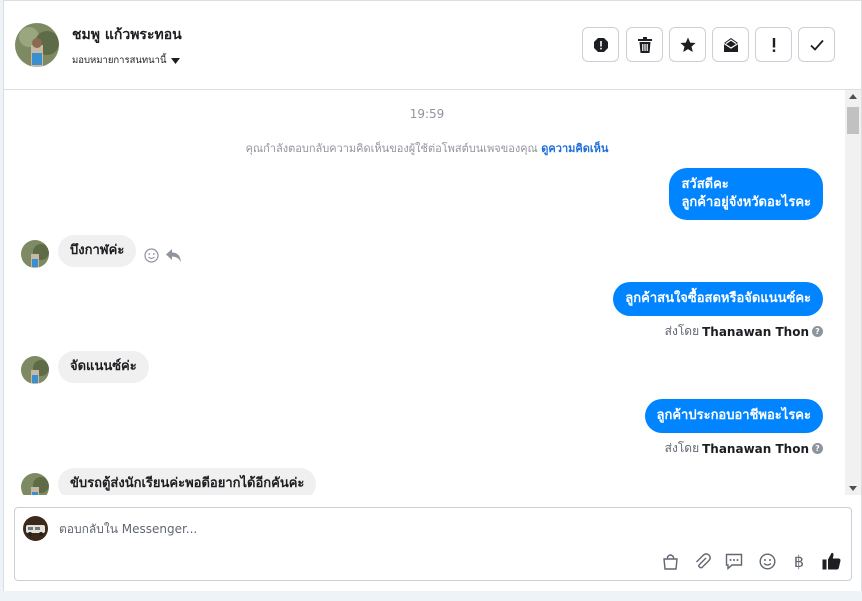 This screenshot has width=862, height=601. Describe the element at coordinates (746, 202) in the screenshot. I see `message-line: ลูกค้าอยู่จังหวัดอะไรคะ` at that location.